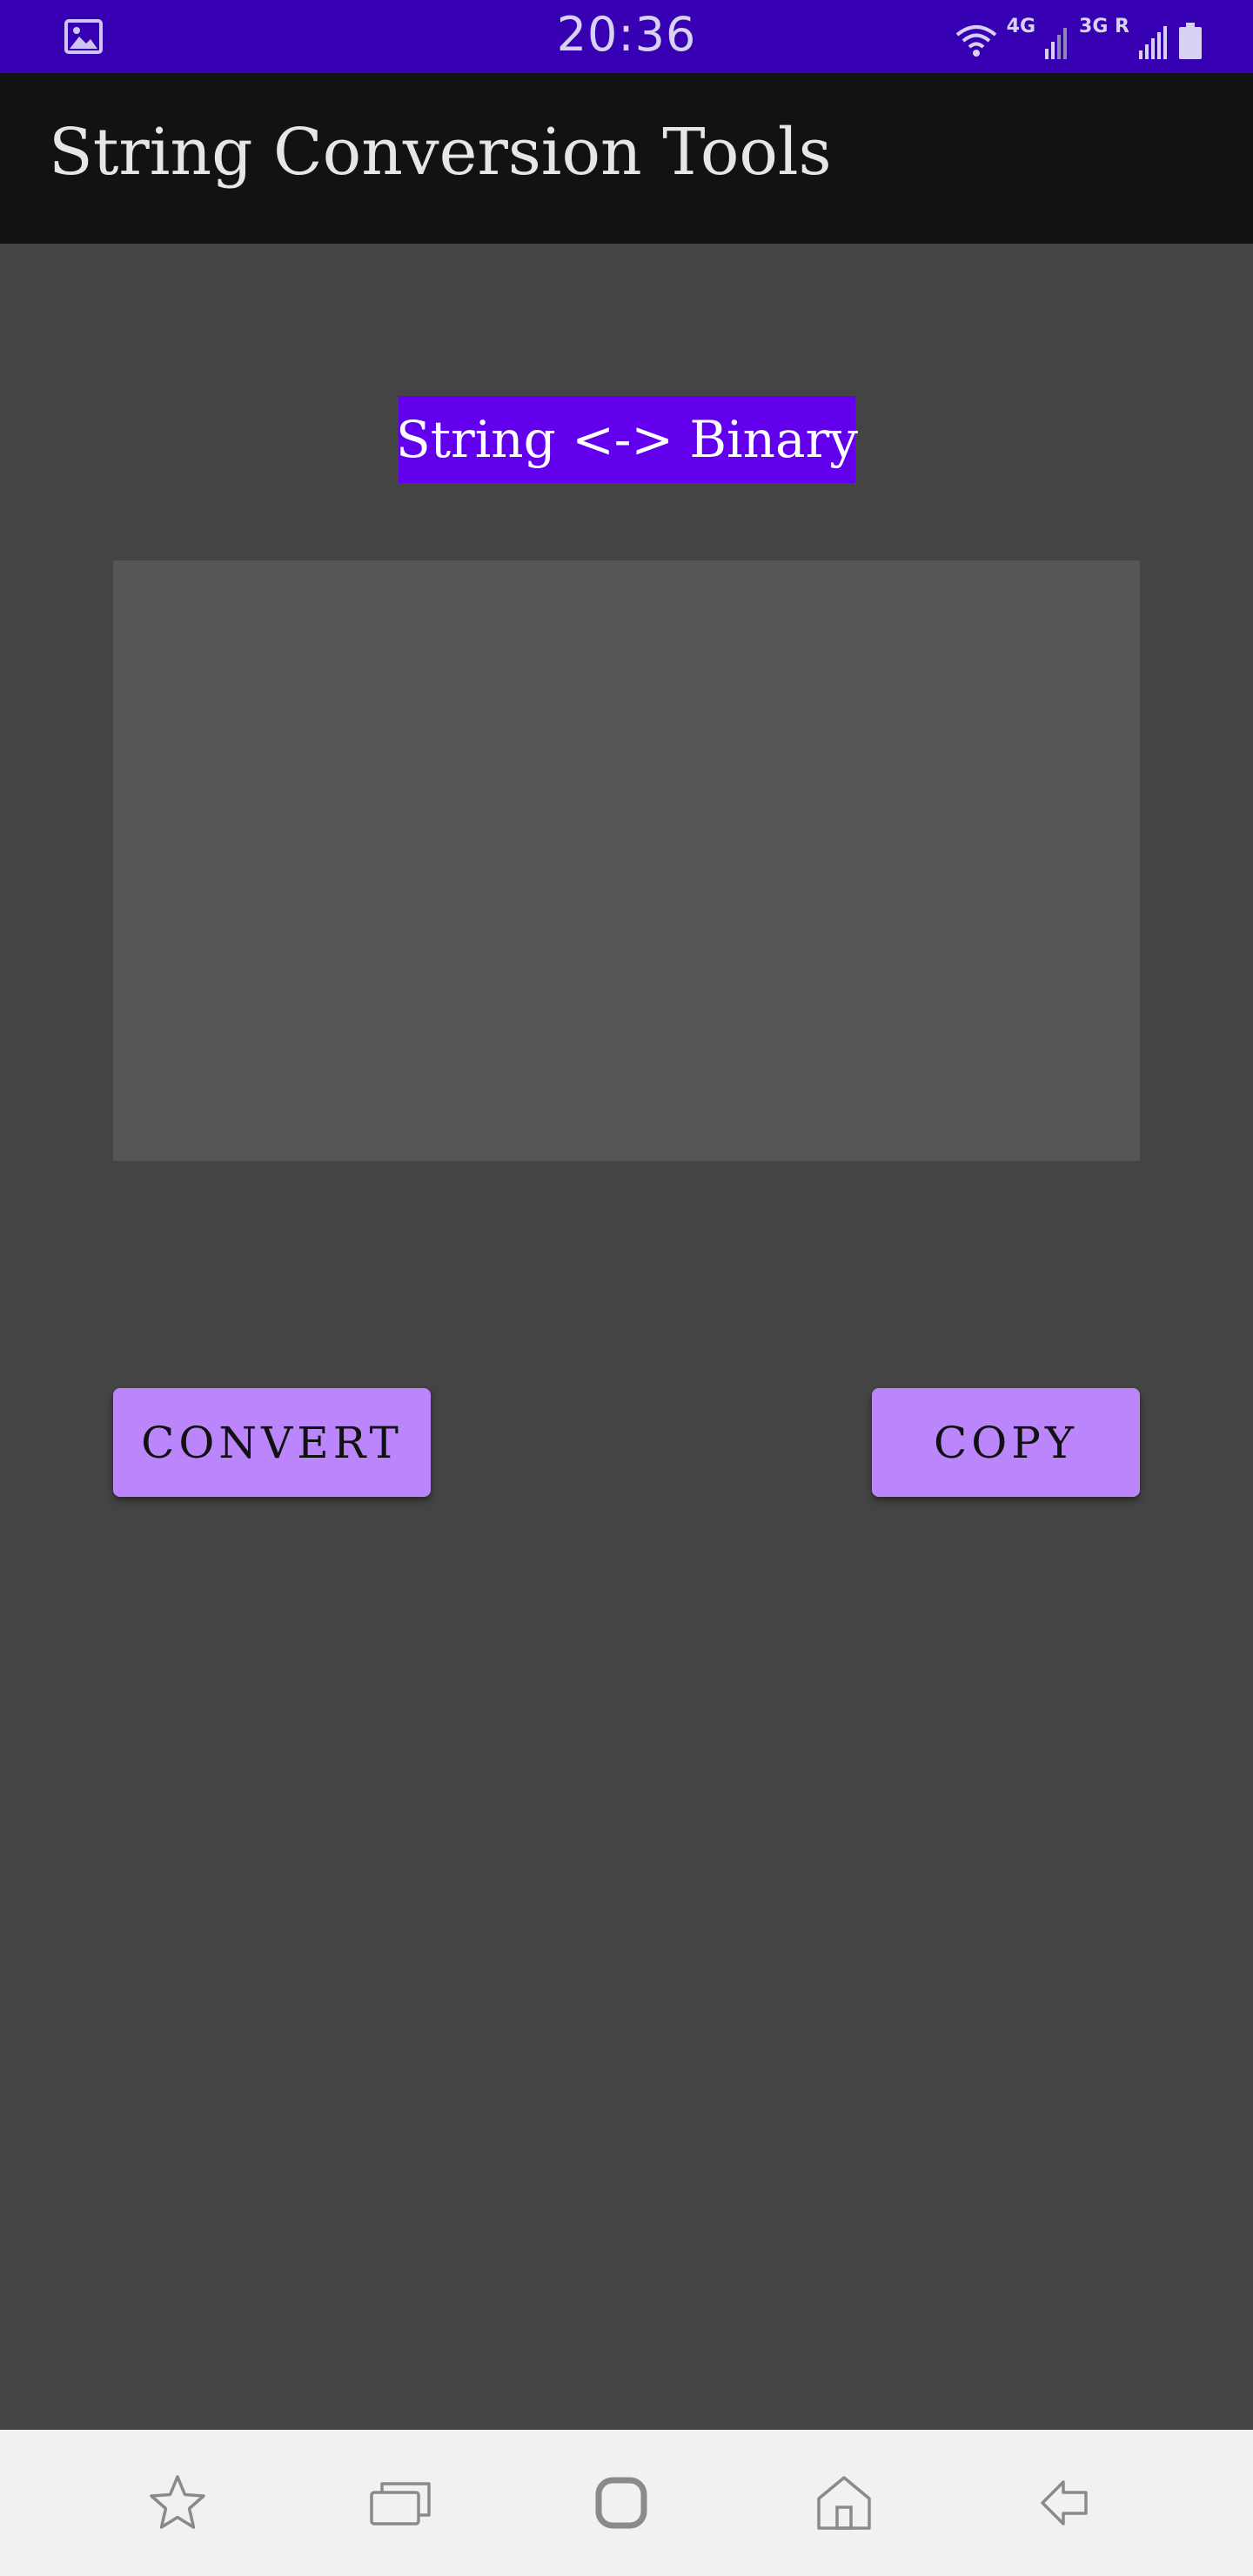  Describe the element at coordinates (1006, 1442) in the screenshot. I see `copy-button: COPY` at that location.